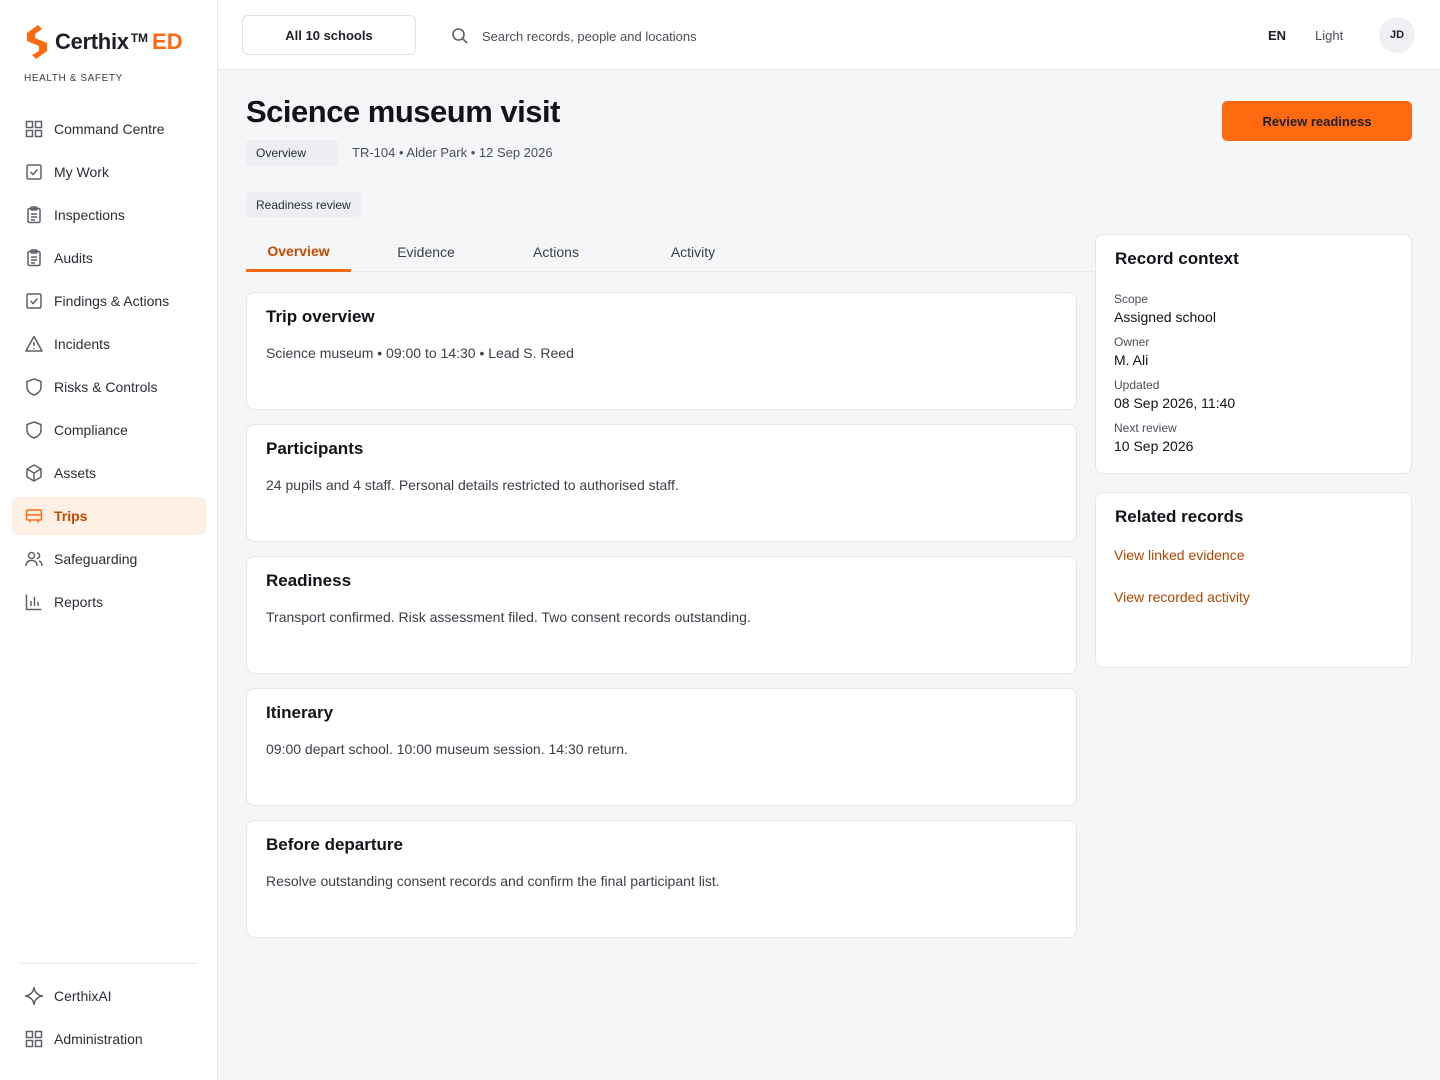 The width and height of the screenshot is (1440, 1080). What do you see at coordinates (96, 559) in the screenshot?
I see `sidebar-item-label: Safeguarding` at bounding box center [96, 559].